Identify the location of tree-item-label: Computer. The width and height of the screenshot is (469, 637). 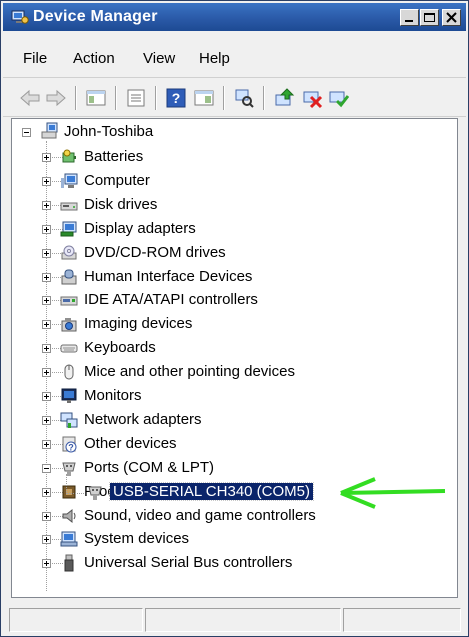
(117, 180).